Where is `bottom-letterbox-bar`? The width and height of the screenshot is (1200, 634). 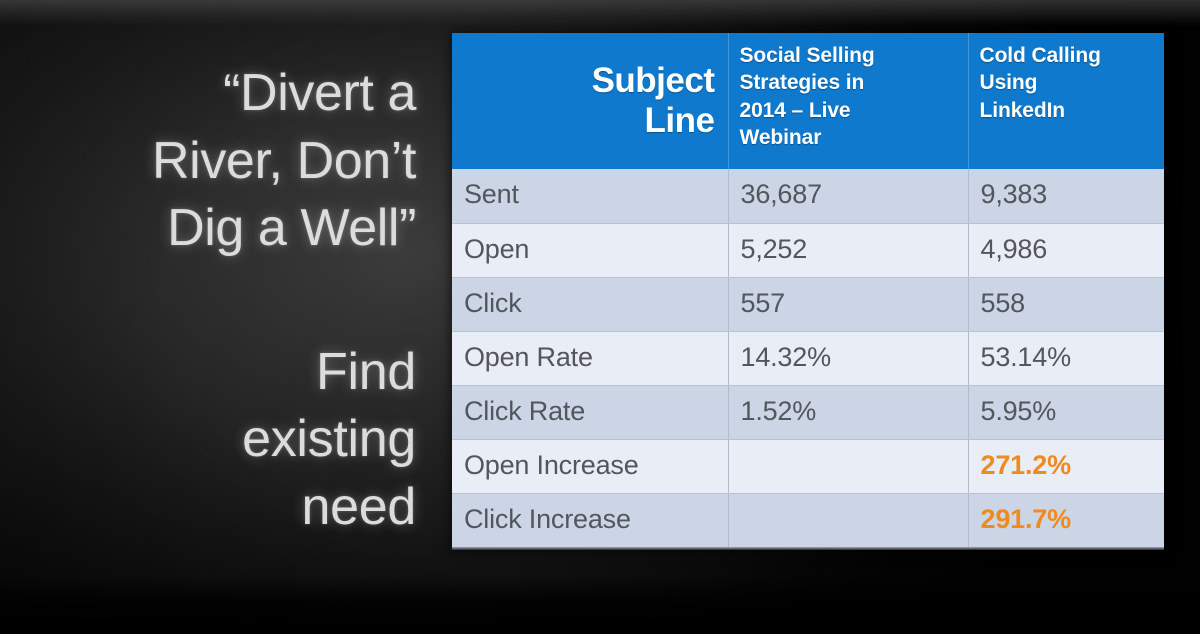
bottom-letterbox-bar is located at coordinates (600, 605).